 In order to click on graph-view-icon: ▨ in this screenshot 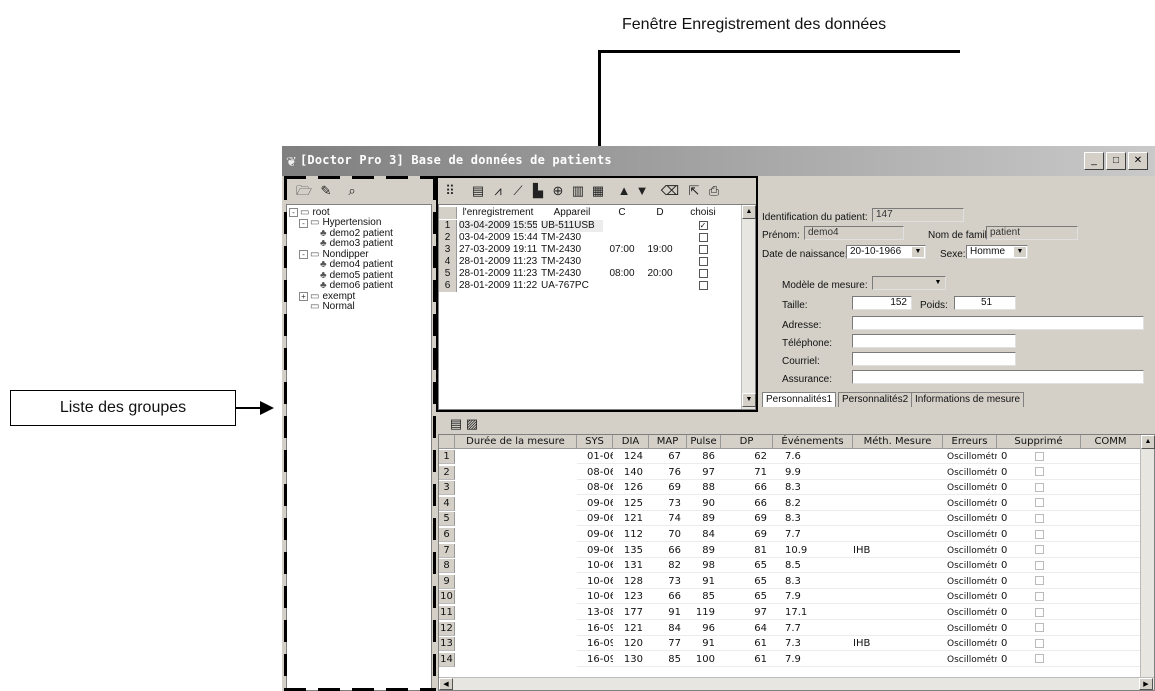, I will do `click(472, 424)`.